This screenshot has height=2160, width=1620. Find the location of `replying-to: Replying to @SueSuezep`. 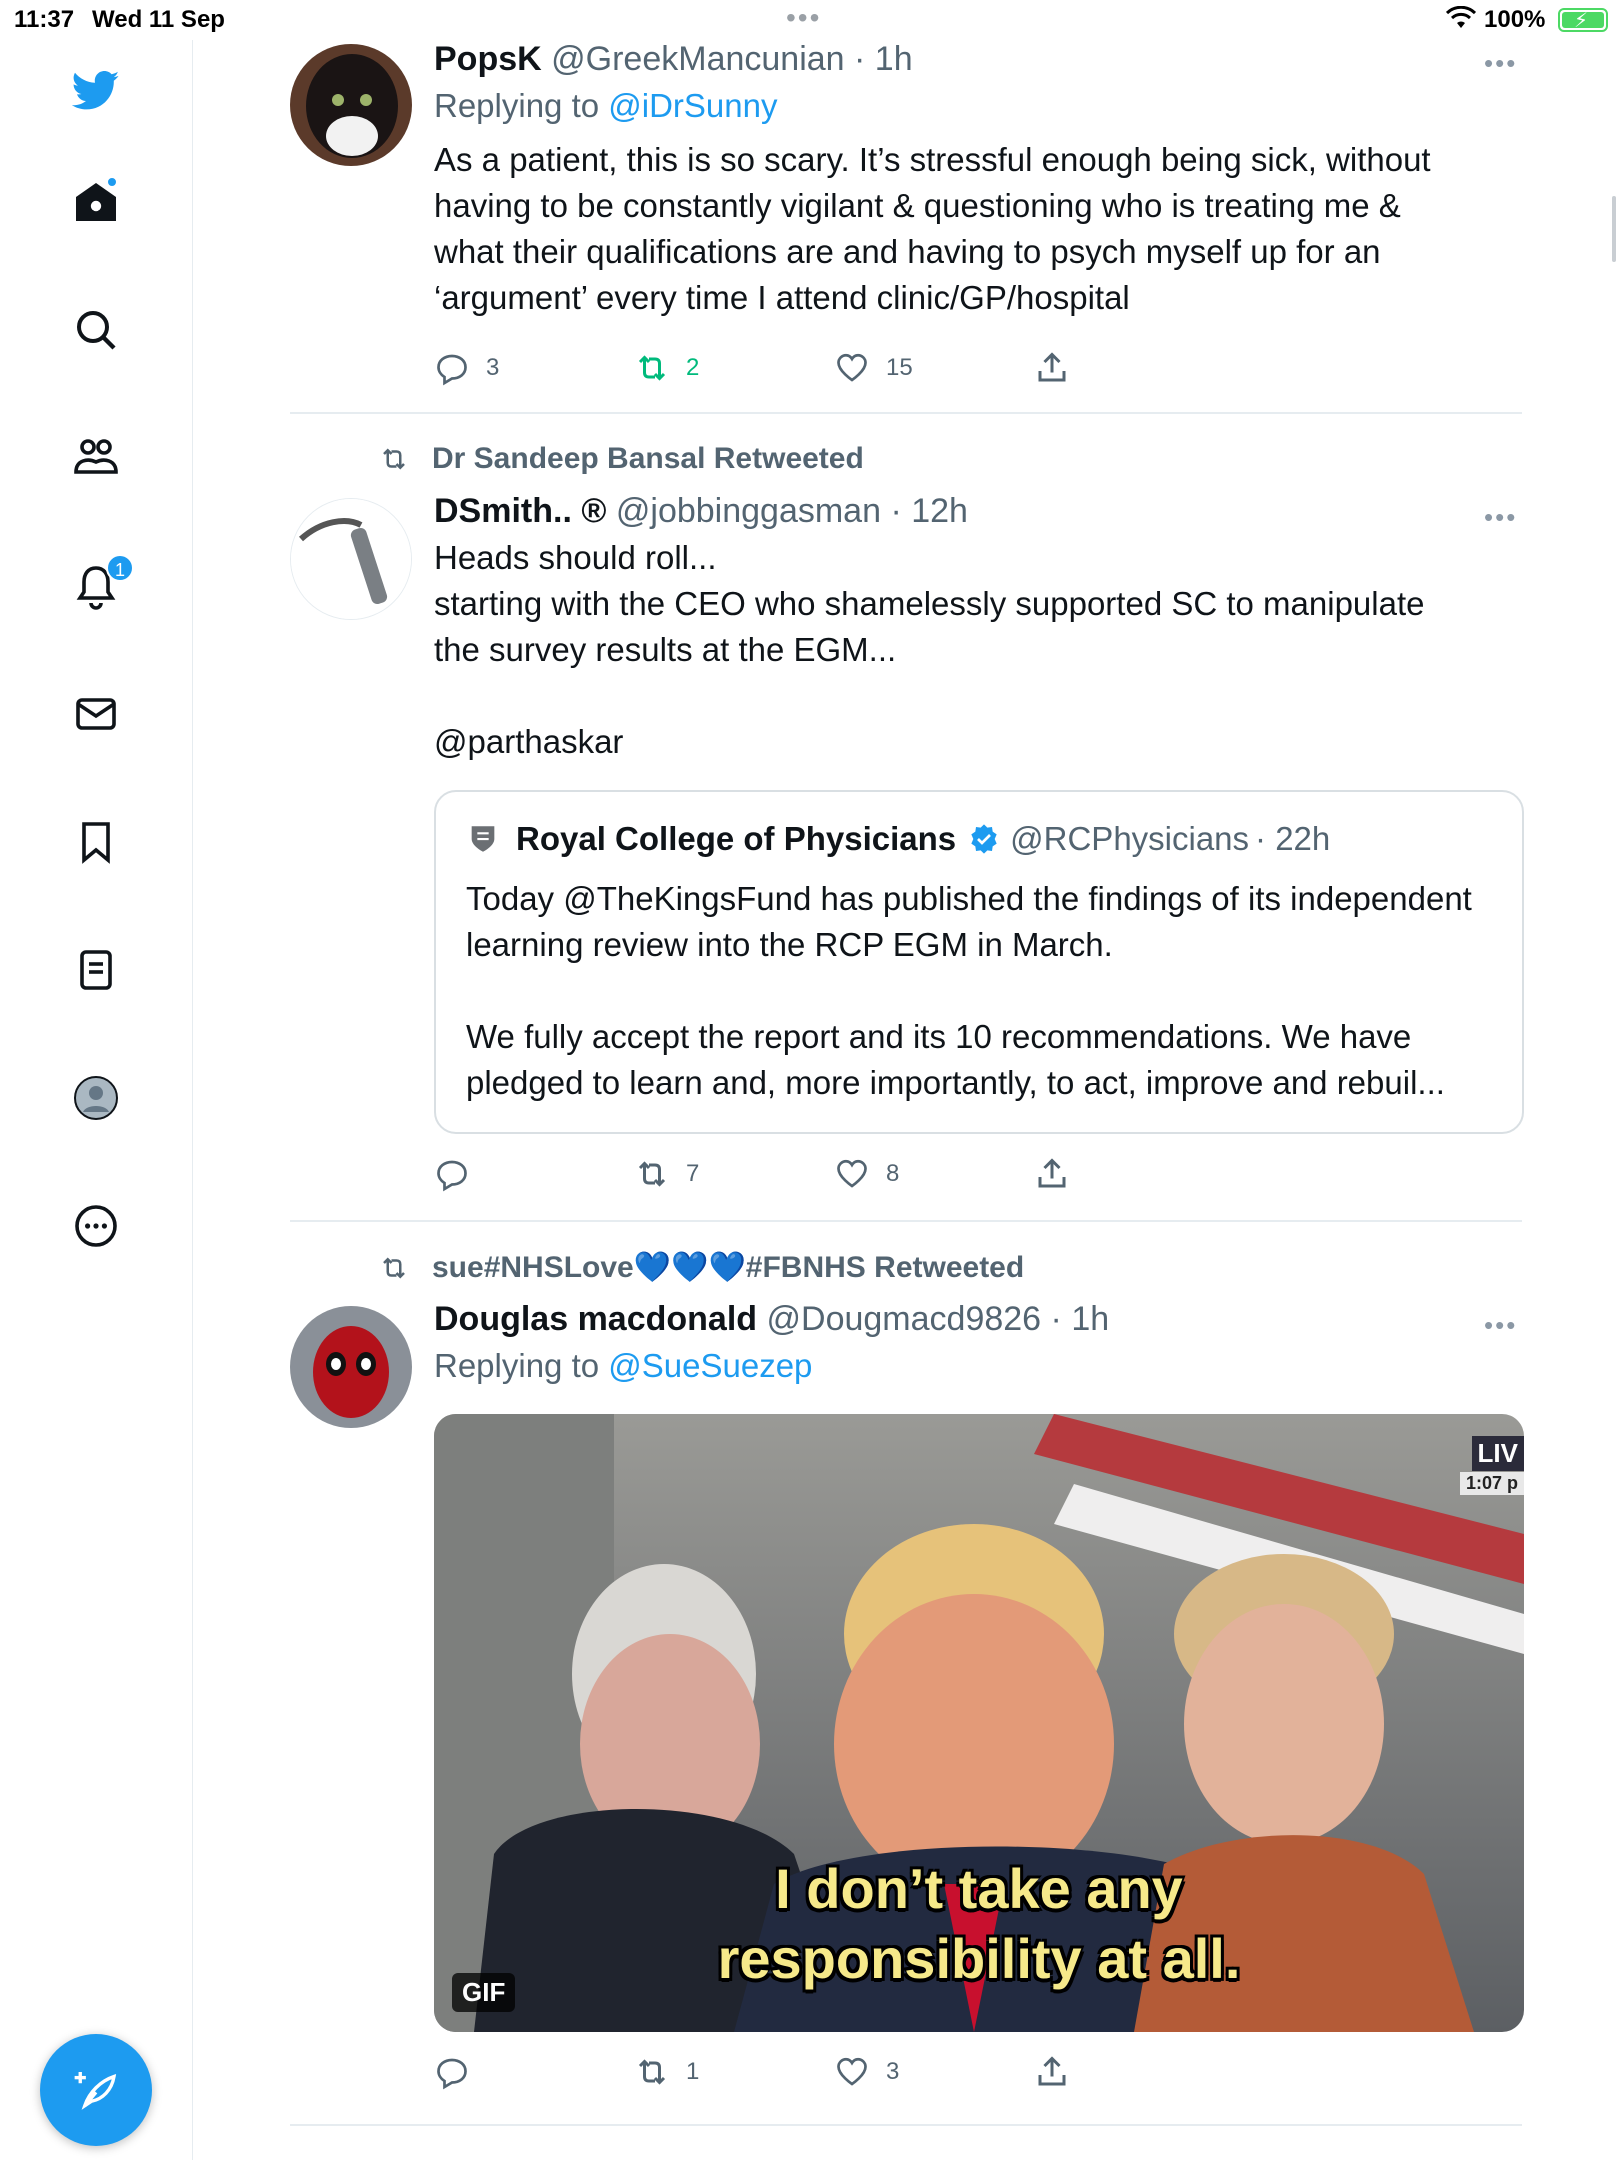

replying-to: Replying to @SueSuezep is located at coordinates (934, 1366).